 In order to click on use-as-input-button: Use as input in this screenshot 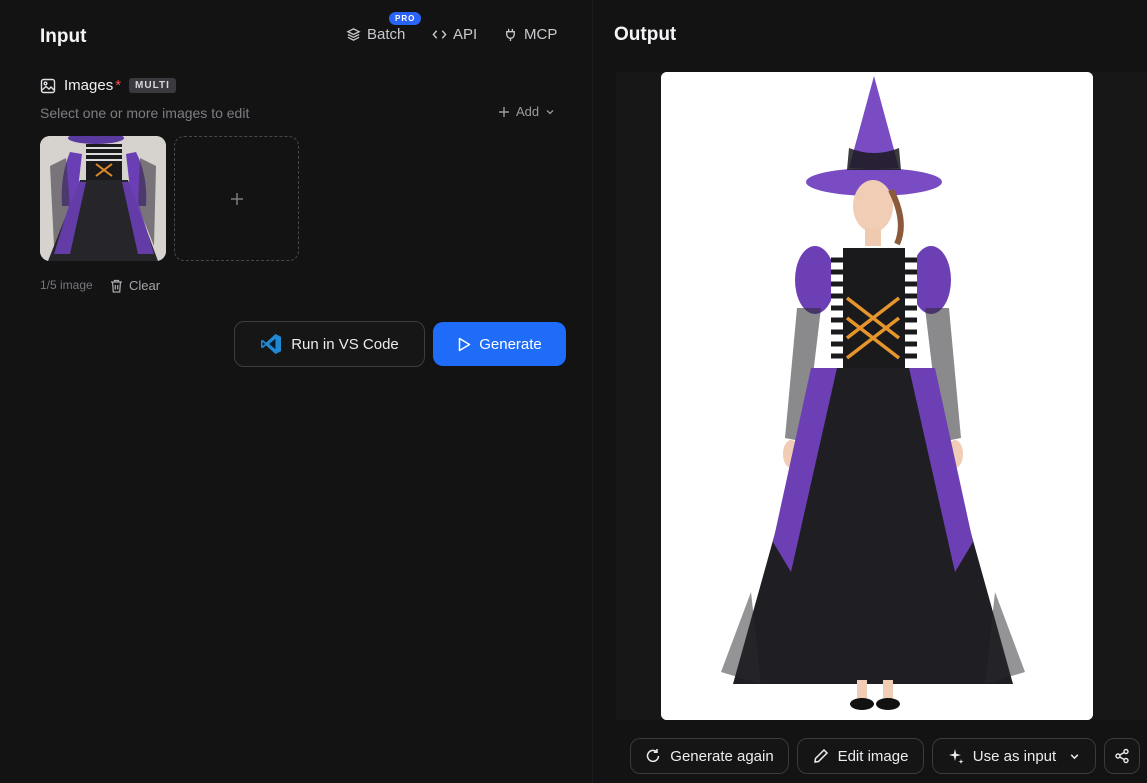, I will do `click(1014, 756)`.